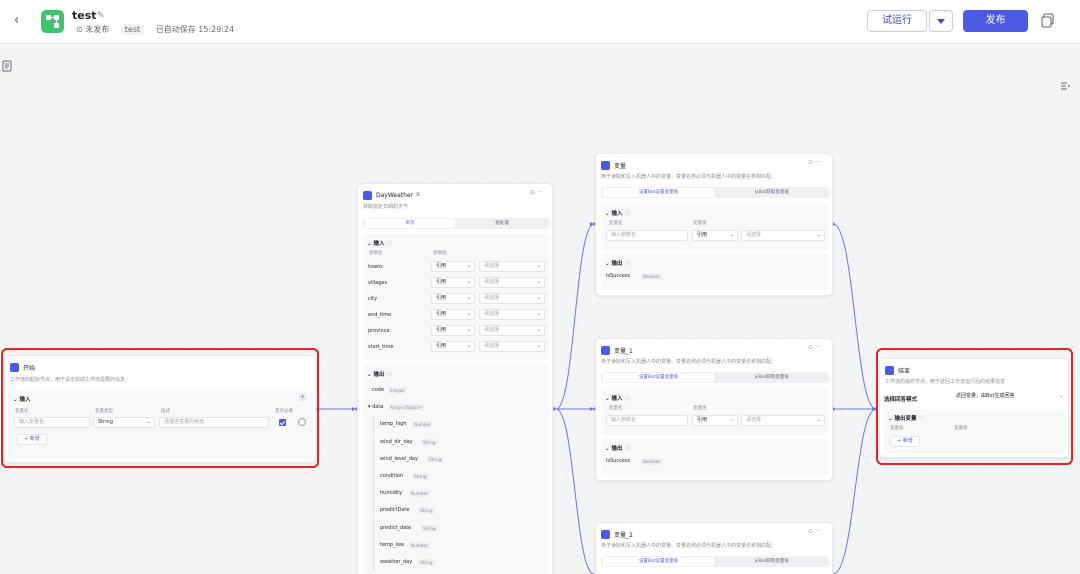 The height and width of the screenshot is (574, 1080). Describe the element at coordinates (410, 223) in the screenshot. I see `tab-single: 单次` at that location.